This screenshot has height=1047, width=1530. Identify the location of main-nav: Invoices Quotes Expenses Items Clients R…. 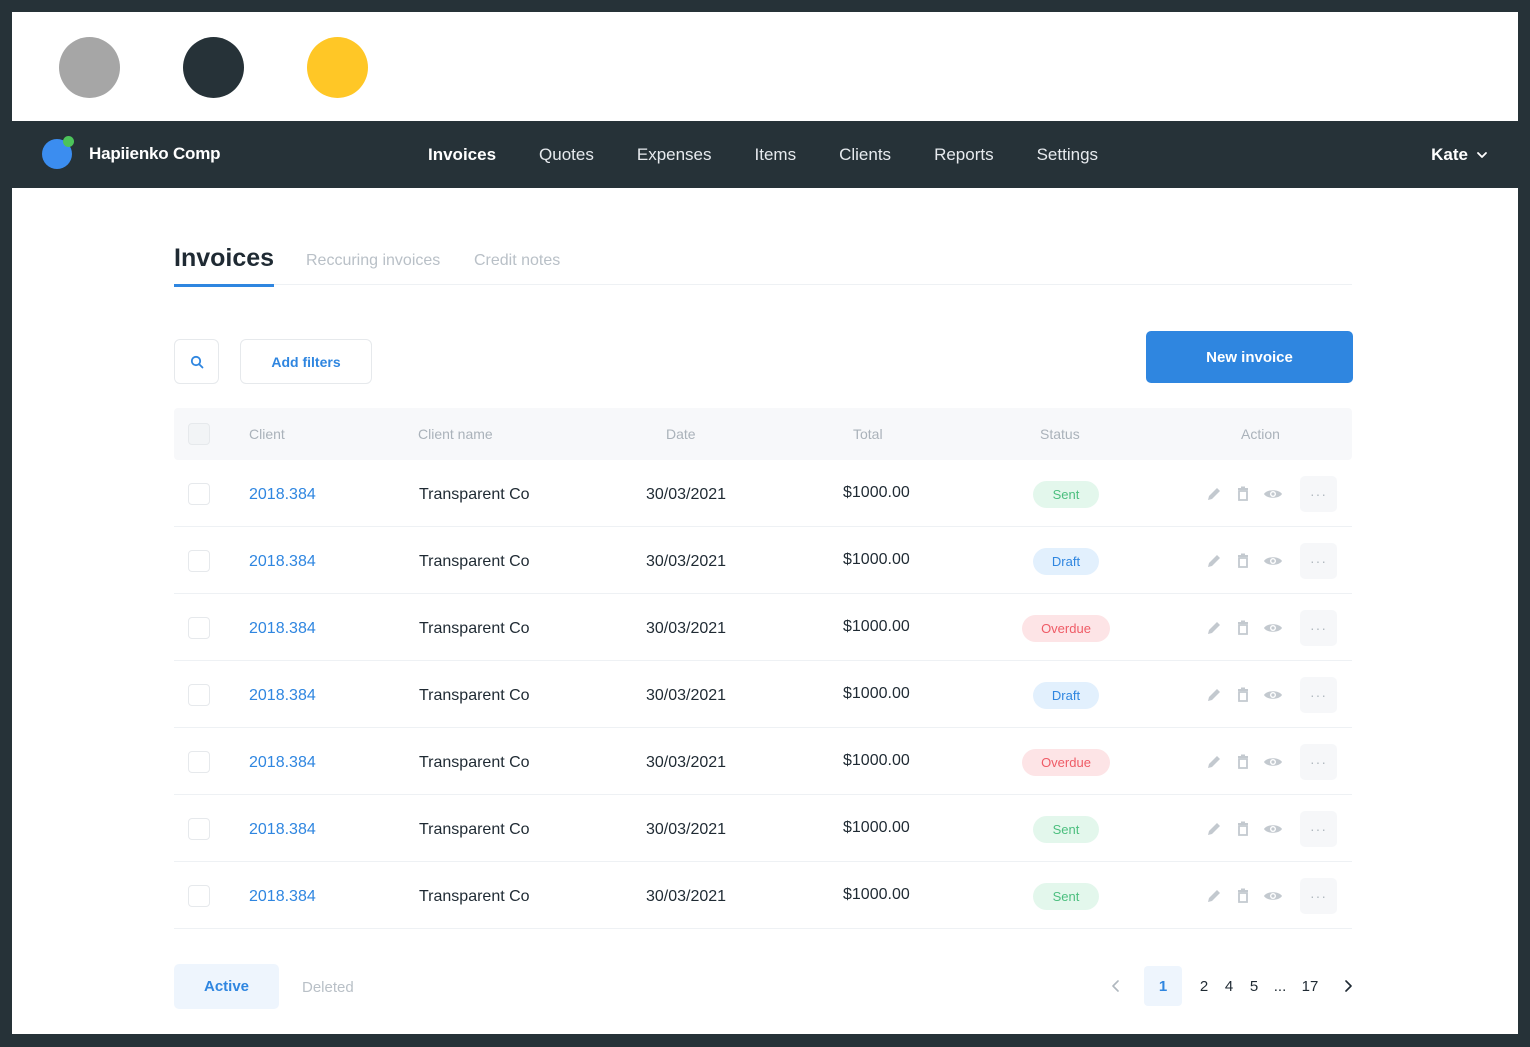
(784, 154).